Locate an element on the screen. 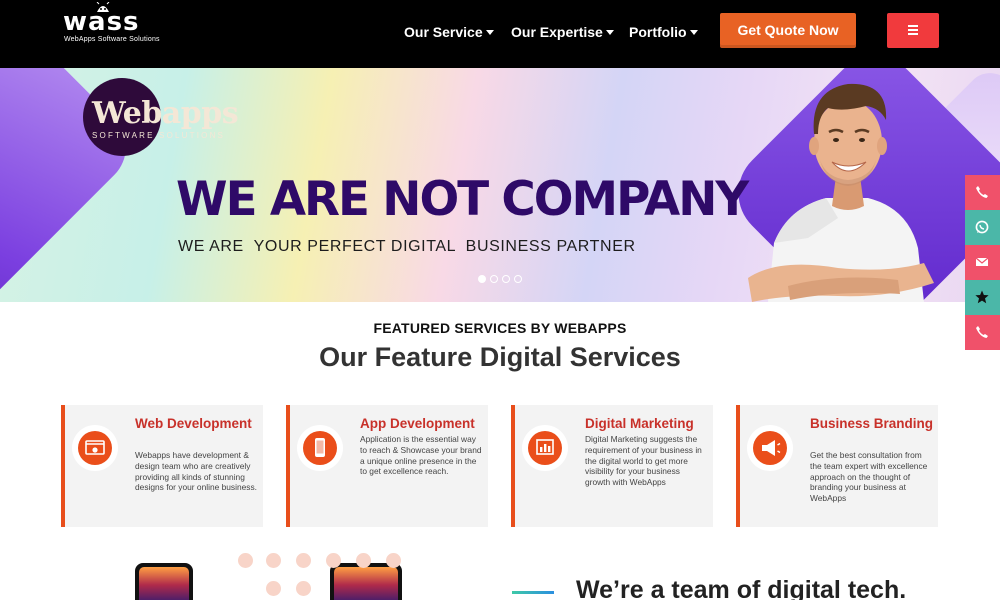 The image size is (1000, 600). nav-portfolio: Portfolio is located at coordinates (663, 32).